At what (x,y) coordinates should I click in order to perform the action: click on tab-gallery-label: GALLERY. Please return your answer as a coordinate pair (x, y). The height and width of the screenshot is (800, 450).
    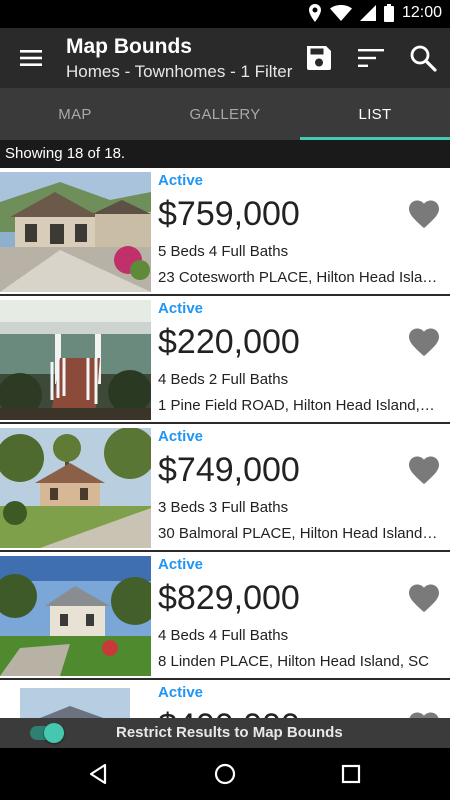
    Looking at the image, I should click on (225, 114).